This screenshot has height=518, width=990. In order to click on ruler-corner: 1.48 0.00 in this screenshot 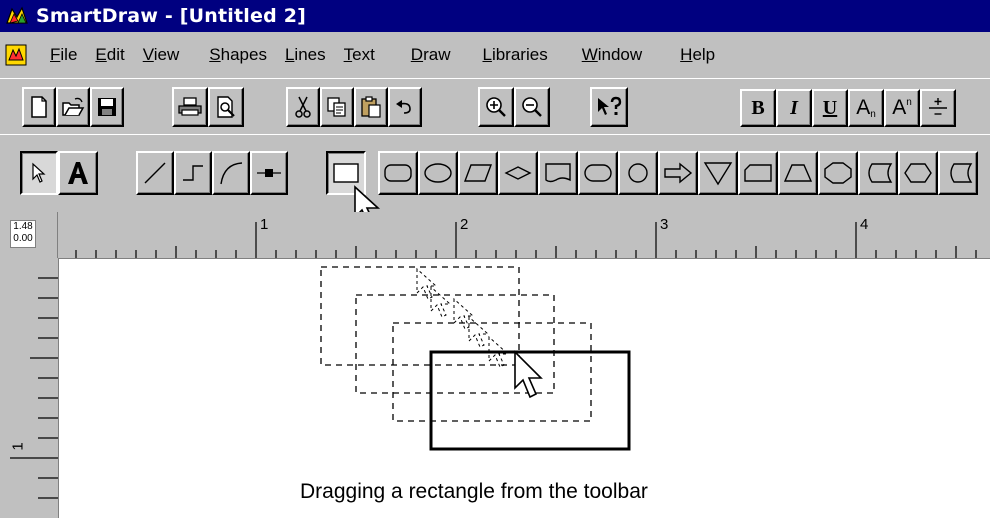, I will do `click(29, 235)`.